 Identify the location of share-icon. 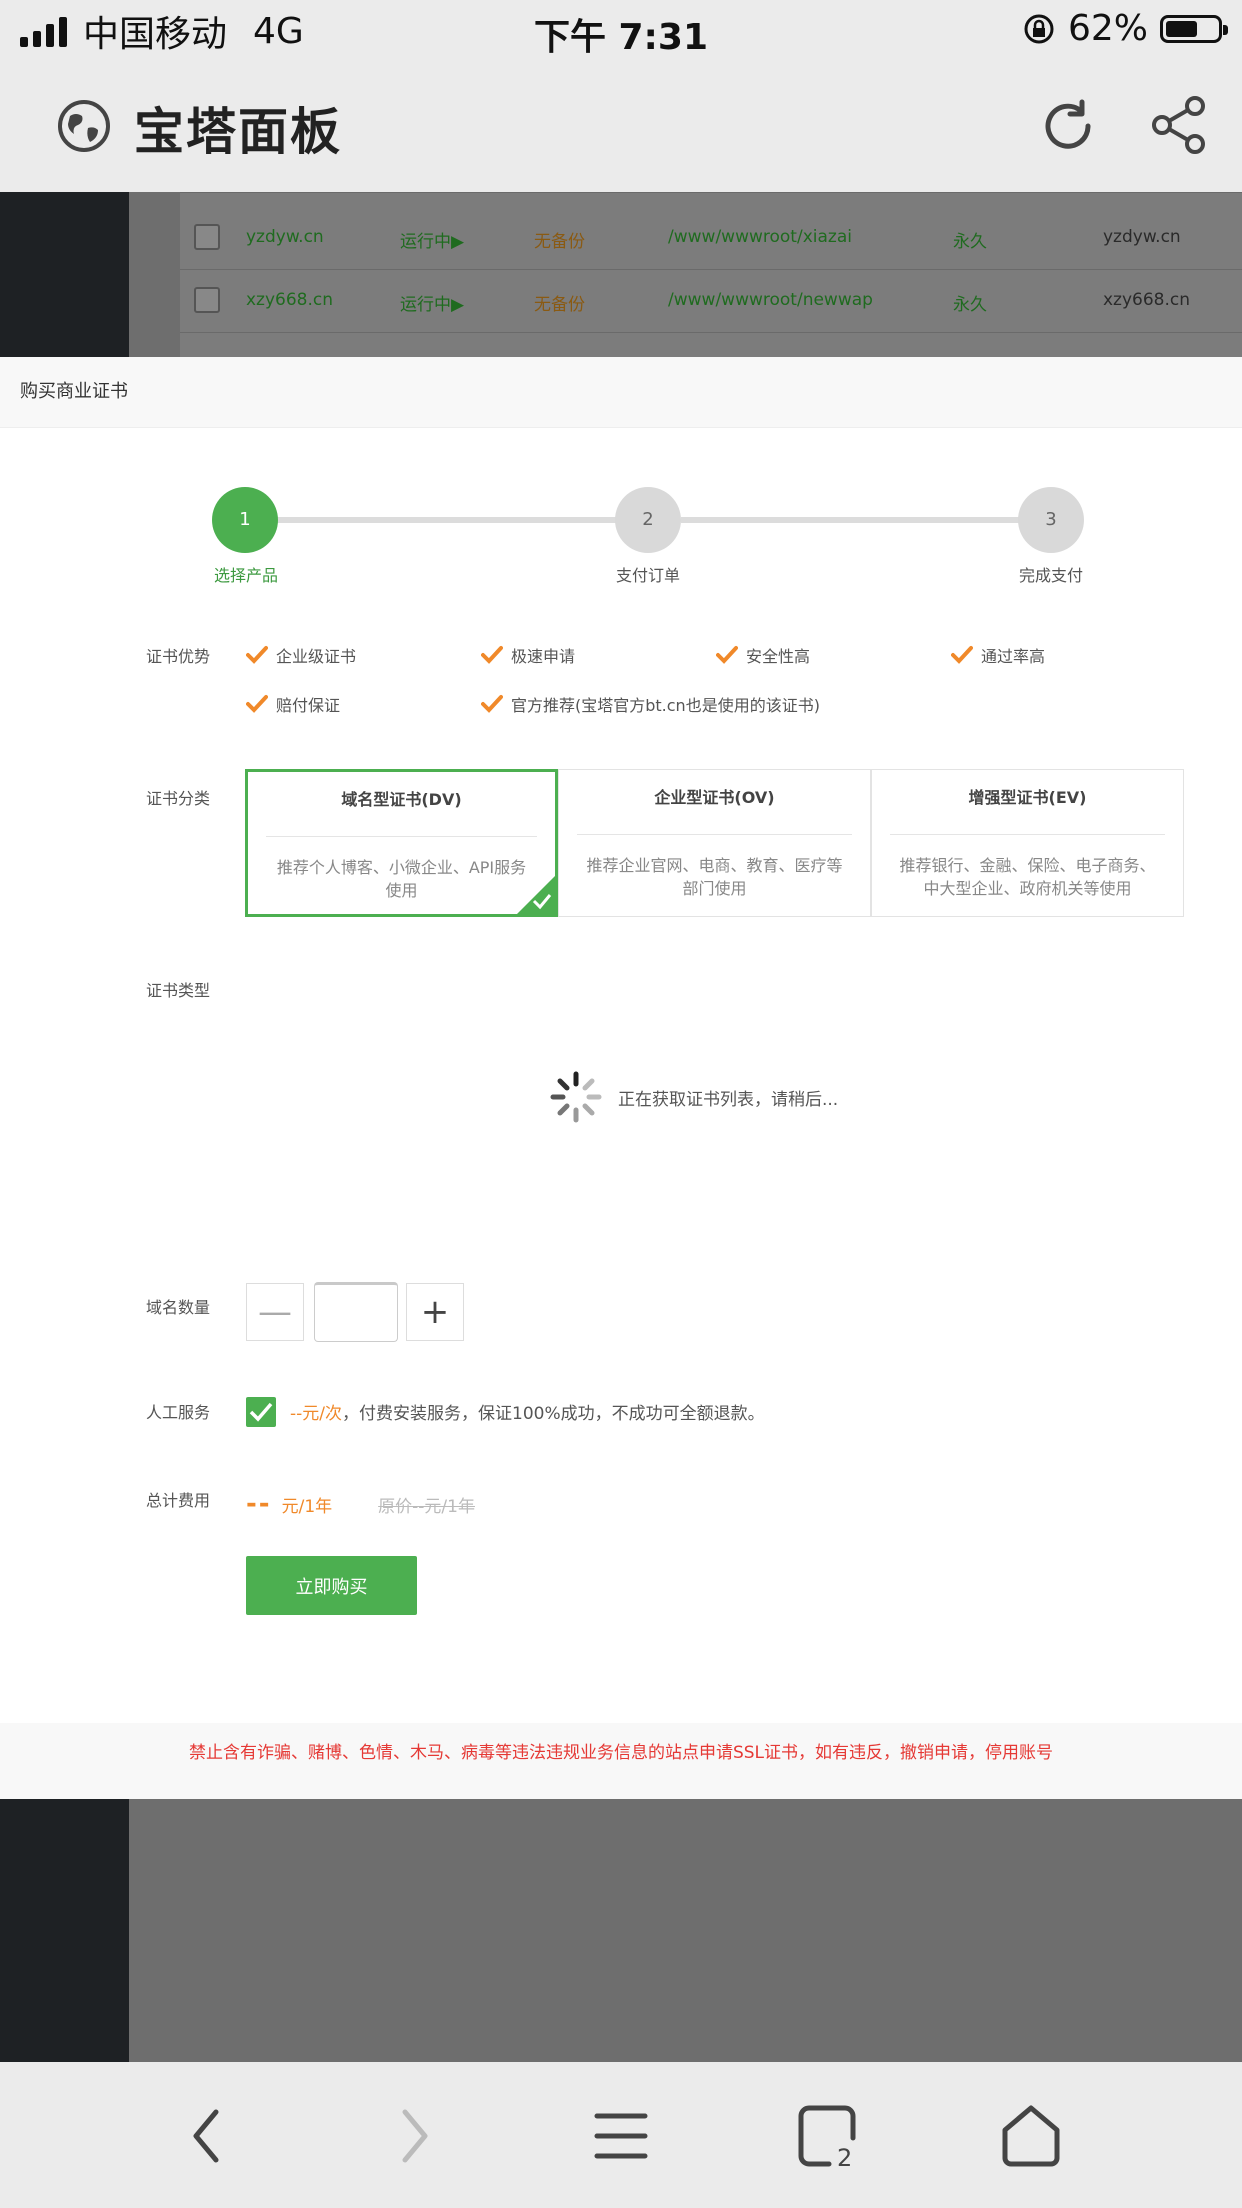
(1179, 125).